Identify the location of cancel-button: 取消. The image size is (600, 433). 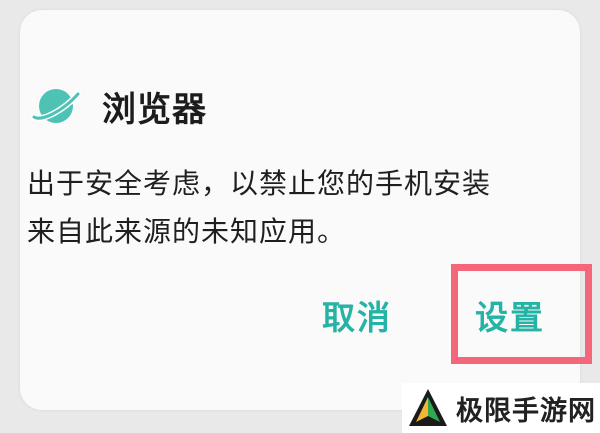
(357, 318).